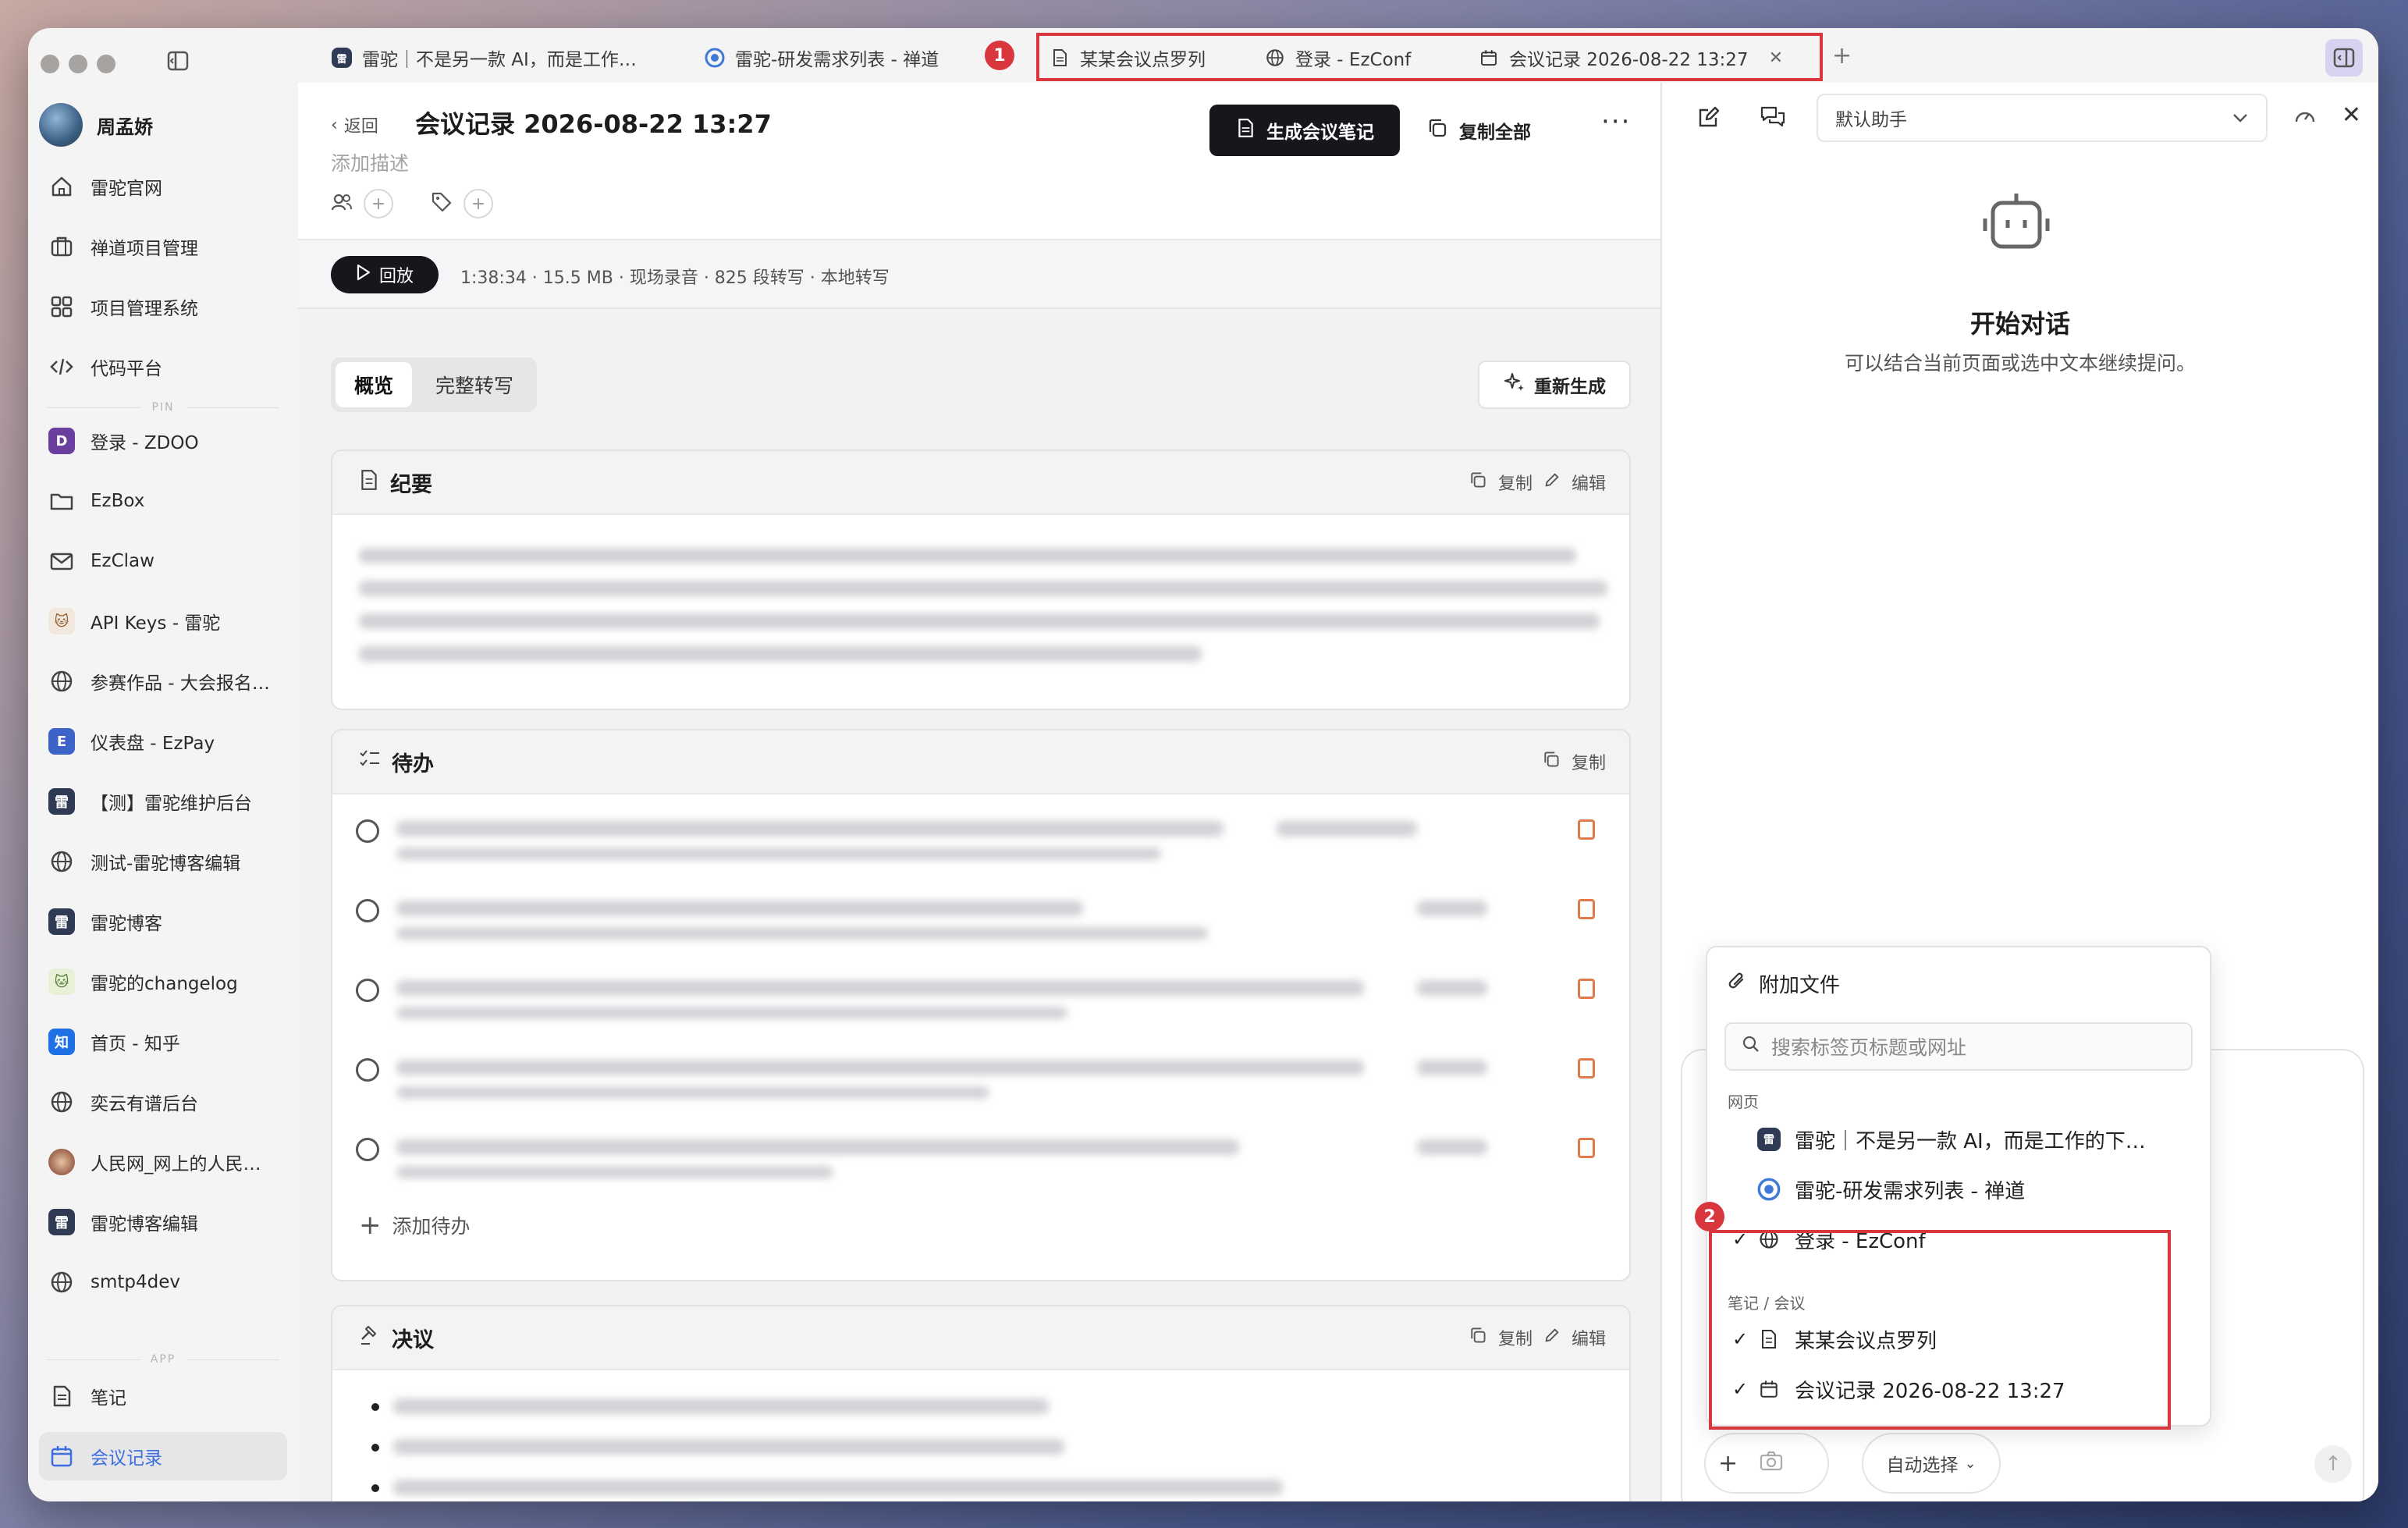 The height and width of the screenshot is (1528, 2408). I want to click on right-panel-toggle-icon, so click(2344, 57).